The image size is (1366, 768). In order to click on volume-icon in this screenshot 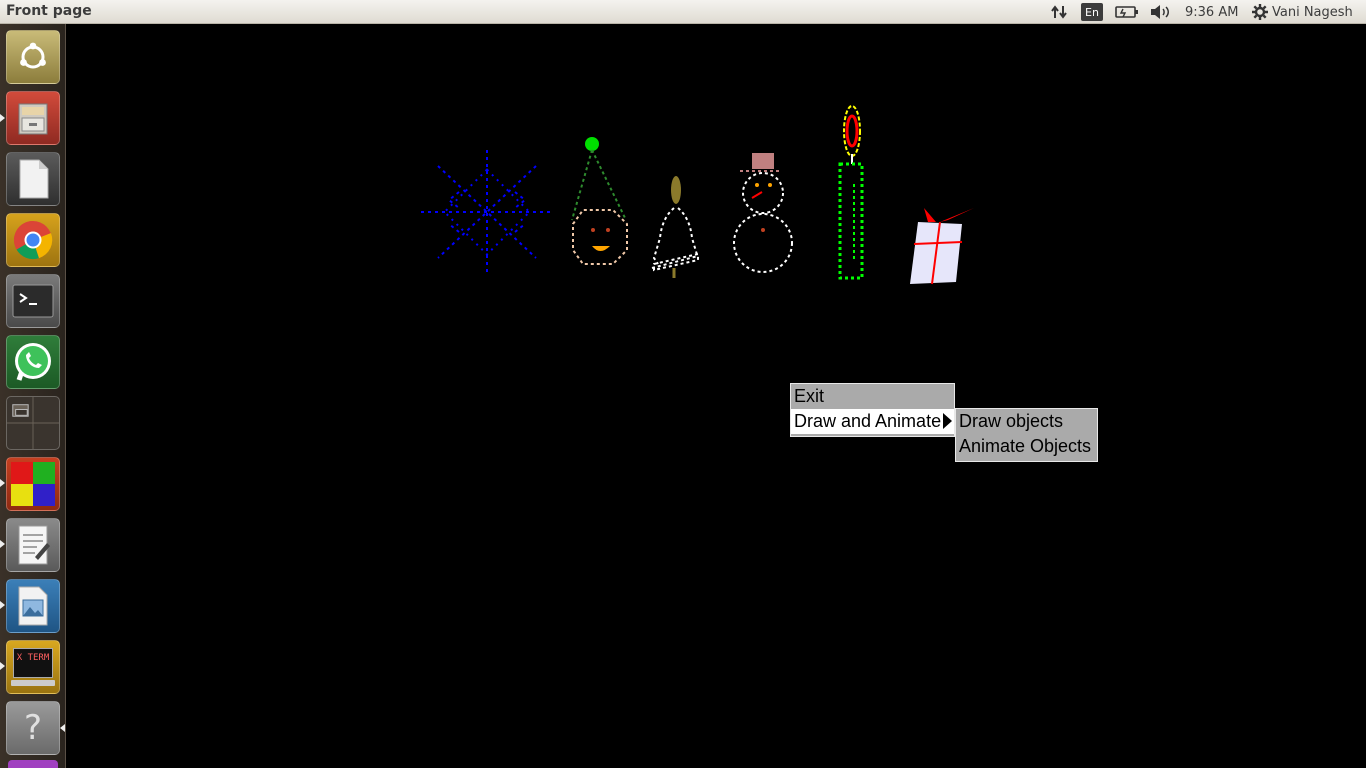, I will do `click(1160, 12)`.